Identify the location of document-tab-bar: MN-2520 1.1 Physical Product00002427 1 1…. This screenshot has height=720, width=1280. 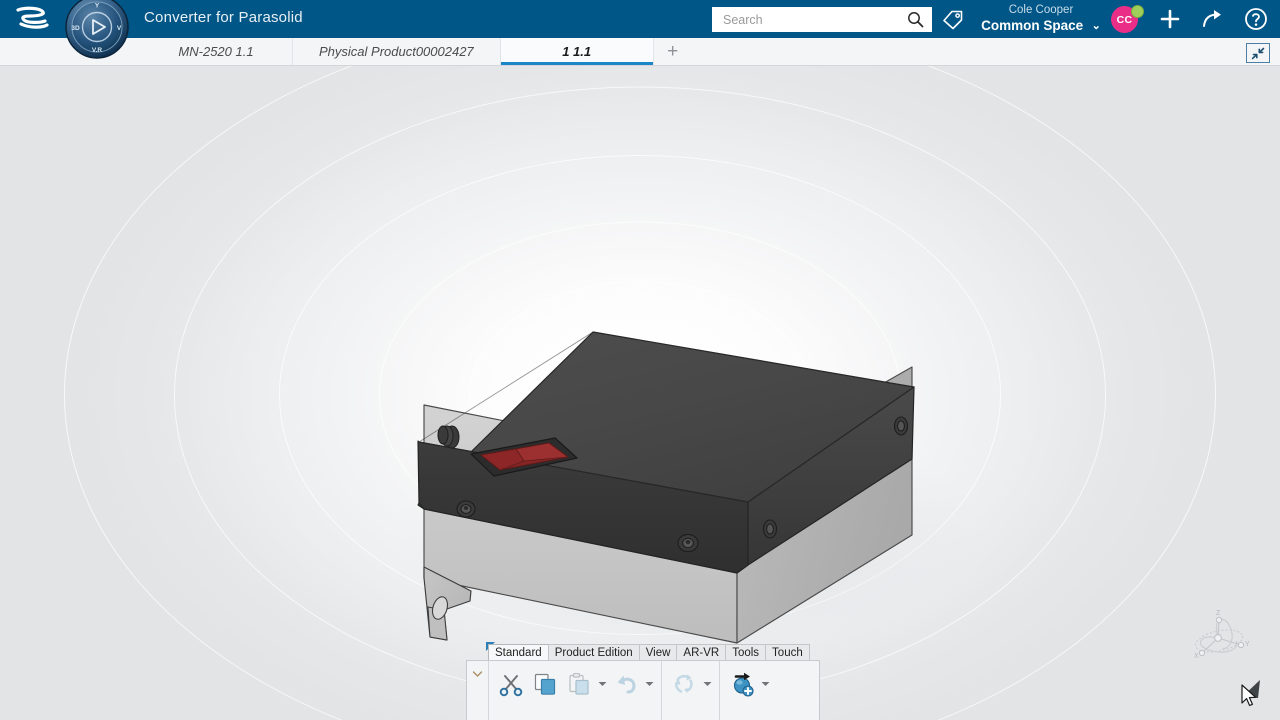
(640, 52).